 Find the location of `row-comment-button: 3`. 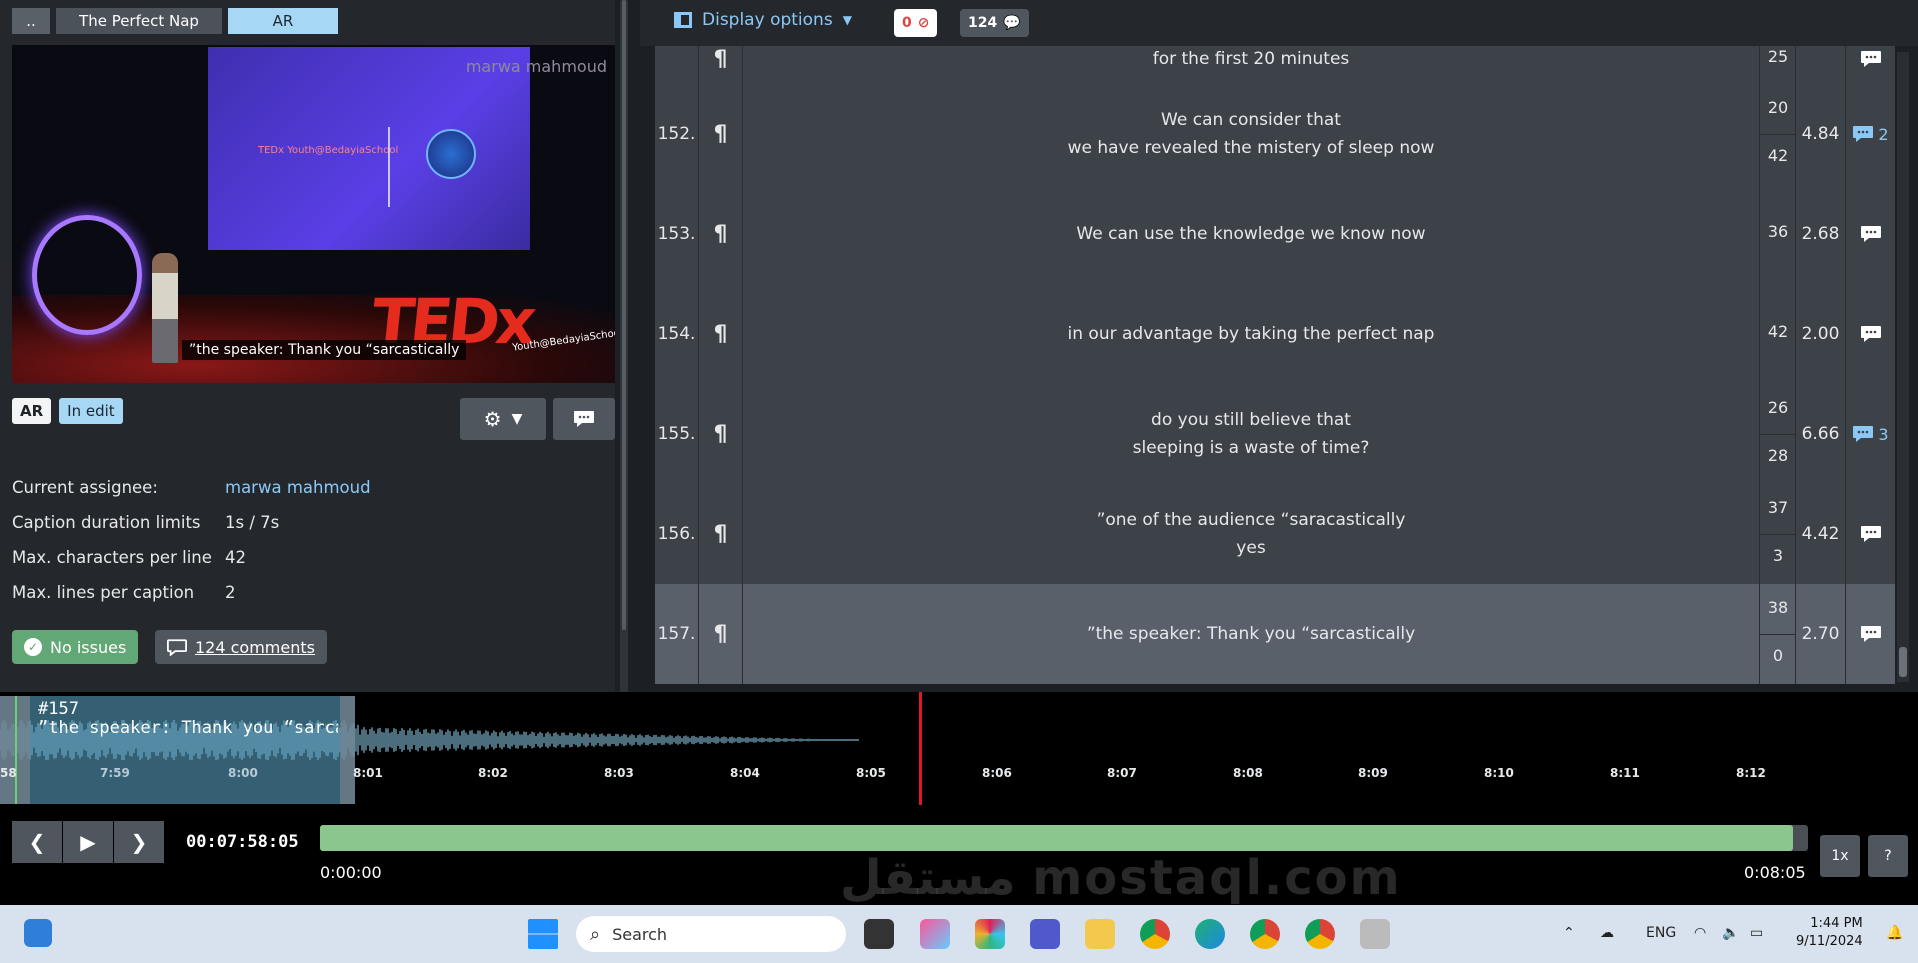

row-comment-button: 3 is located at coordinates (1870, 434).